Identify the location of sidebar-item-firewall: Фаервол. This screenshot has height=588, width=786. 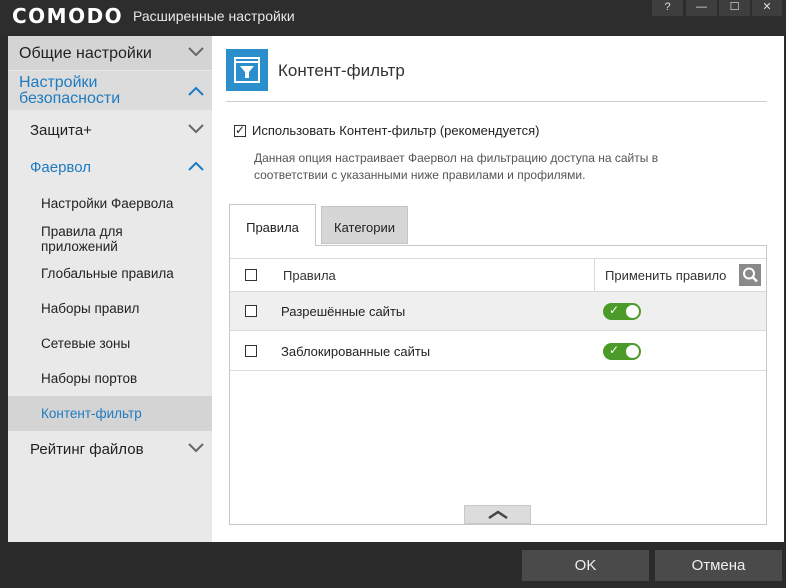
(110, 167).